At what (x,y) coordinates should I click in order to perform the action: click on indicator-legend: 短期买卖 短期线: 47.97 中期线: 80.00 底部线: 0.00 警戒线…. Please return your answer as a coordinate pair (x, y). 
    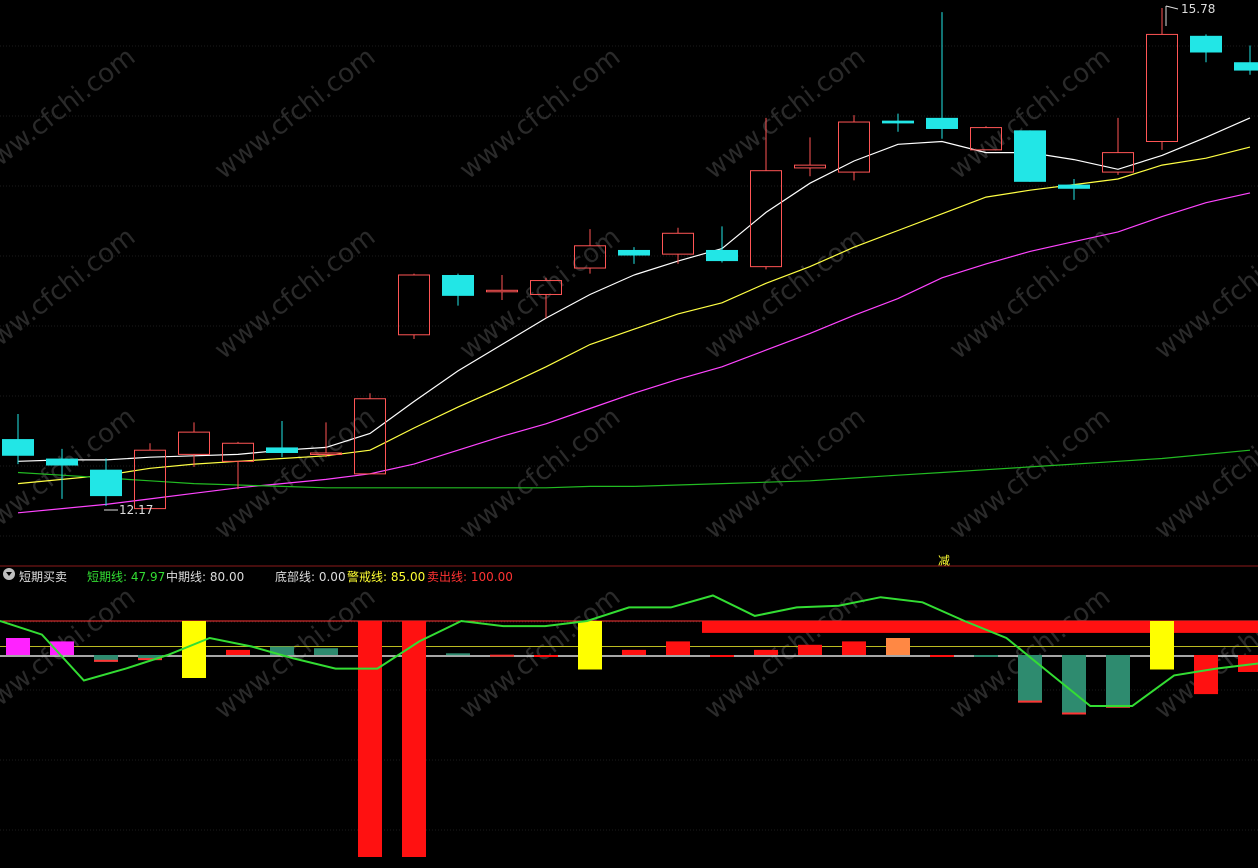
    Looking at the image, I should click on (629, 577).